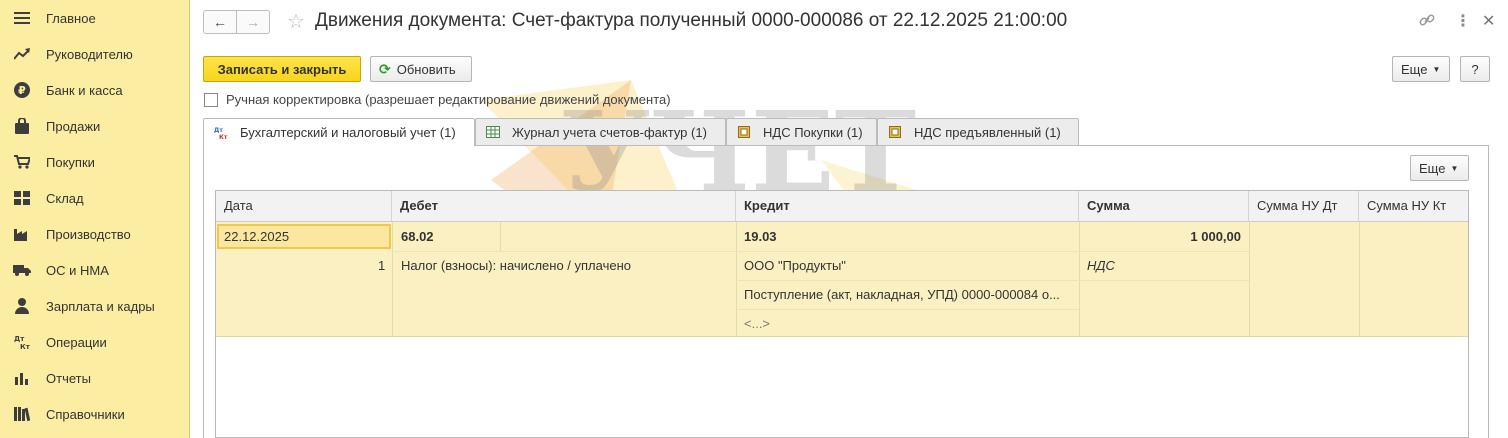 This screenshot has width=1508, height=438. What do you see at coordinates (77, 270) in the screenshot?
I see `sidebar-item-label: ОС и НМА` at bounding box center [77, 270].